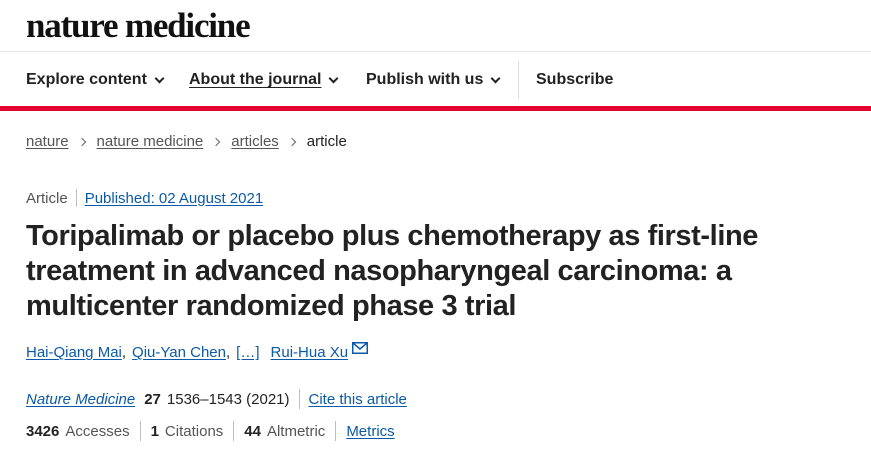  What do you see at coordinates (299, 399) in the screenshot?
I see `citation-divider` at bounding box center [299, 399].